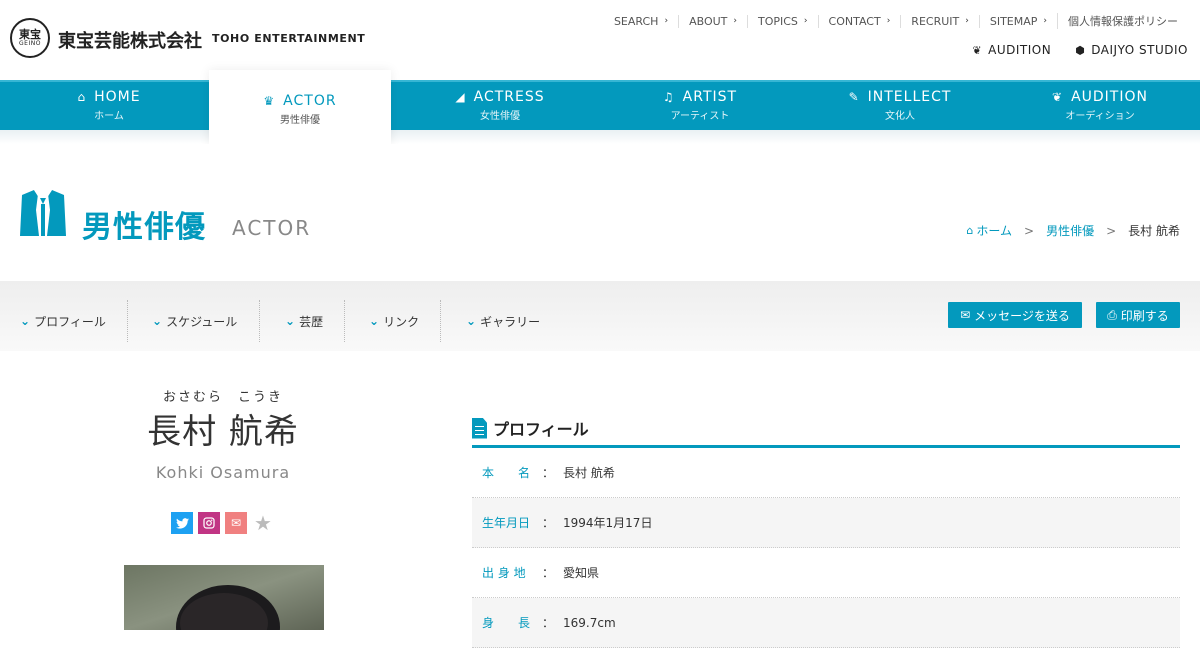 The image size is (1200, 648). I want to click on music-note-icon: ♫, so click(668, 96).